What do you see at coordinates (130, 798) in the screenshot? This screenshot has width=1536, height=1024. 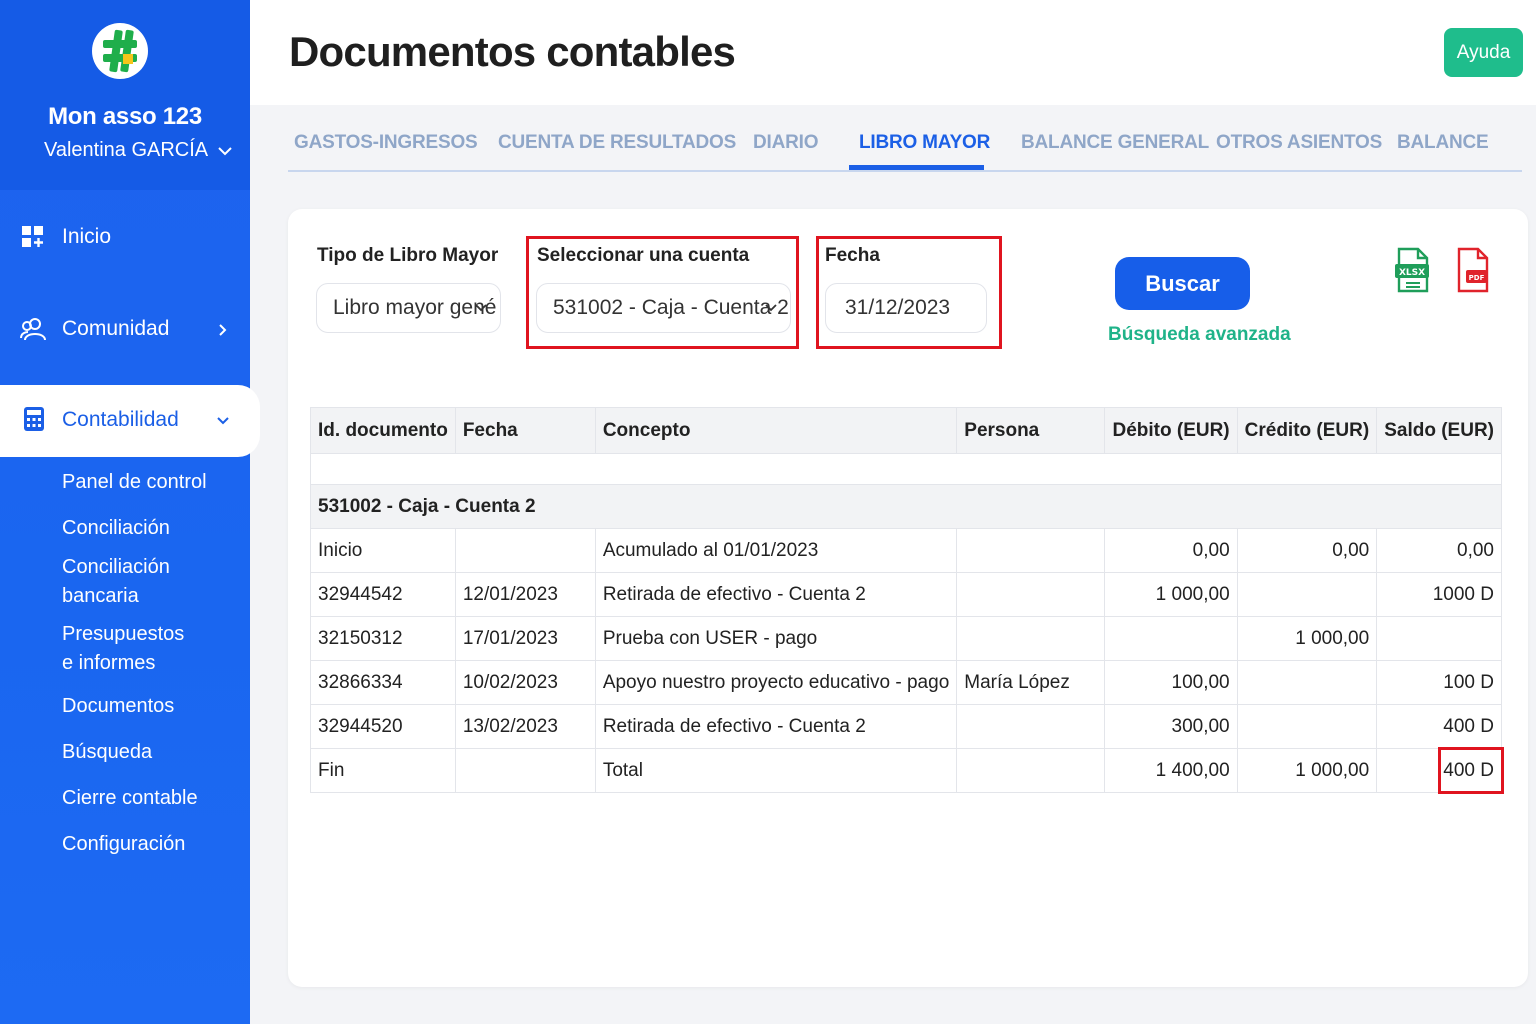 I see `subnav-cierre-contable: Cierre contable` at bounding box center [130, 798].